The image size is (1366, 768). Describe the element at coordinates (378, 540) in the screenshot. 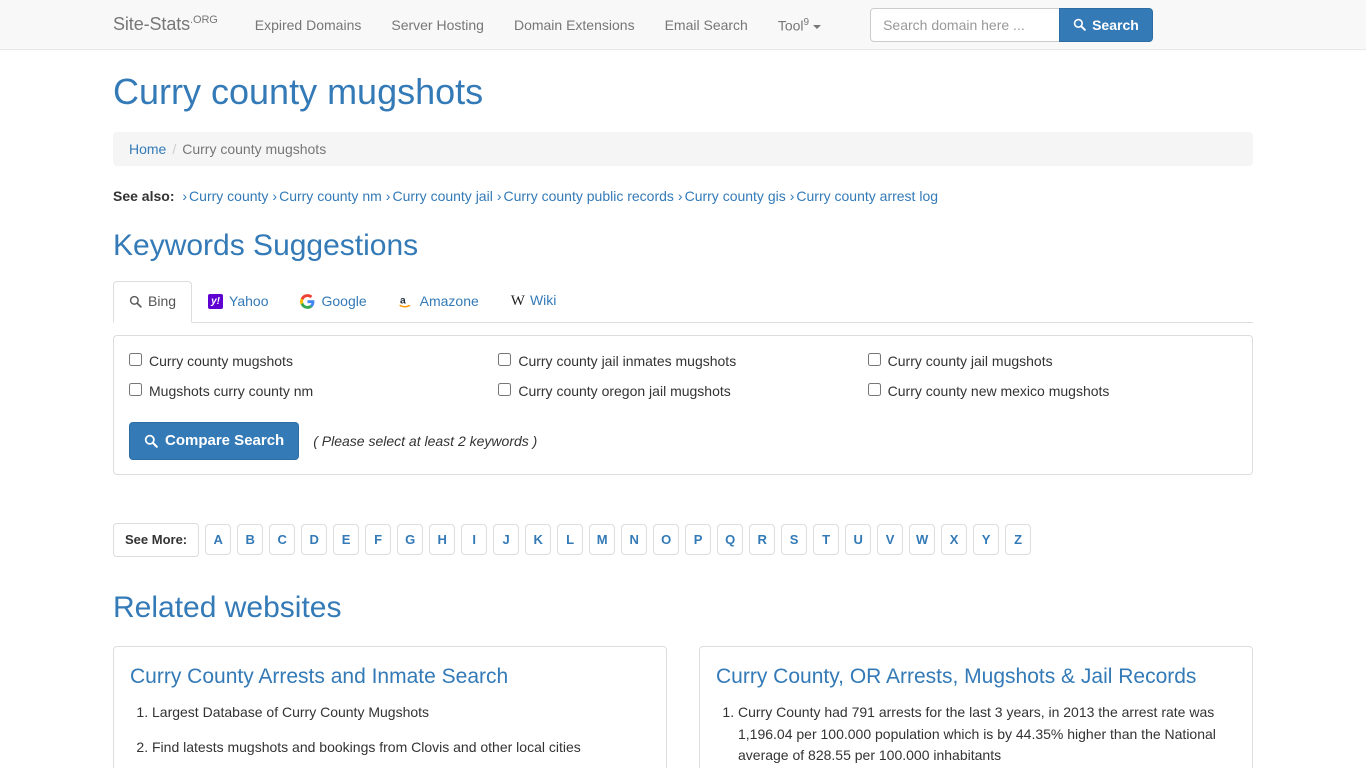

I see `alphabet-button-f: F` at that location.